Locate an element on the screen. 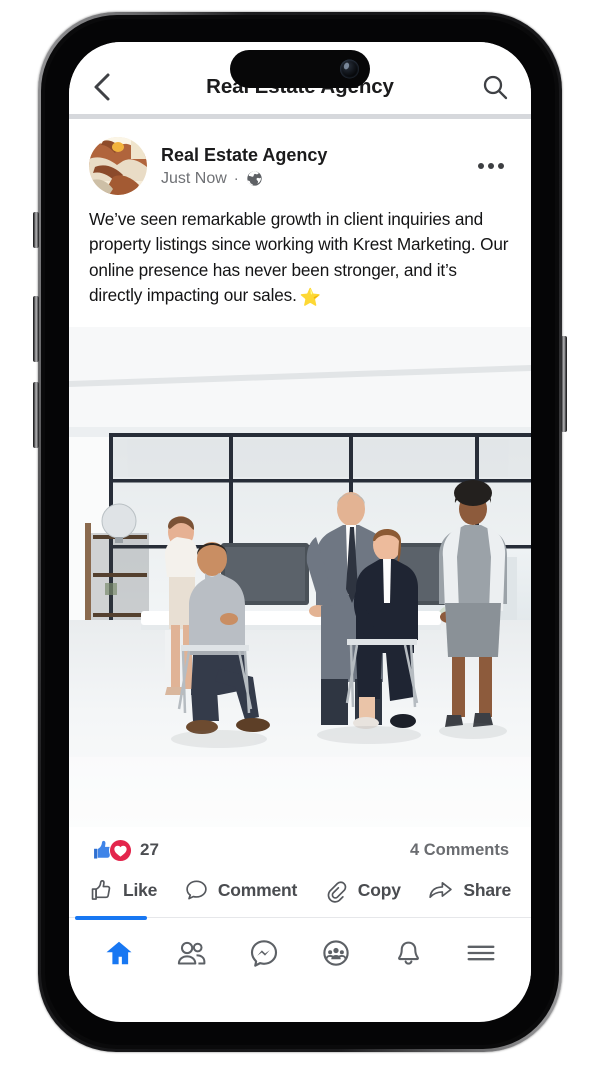  nav-home is located at coordinates (119, 953).